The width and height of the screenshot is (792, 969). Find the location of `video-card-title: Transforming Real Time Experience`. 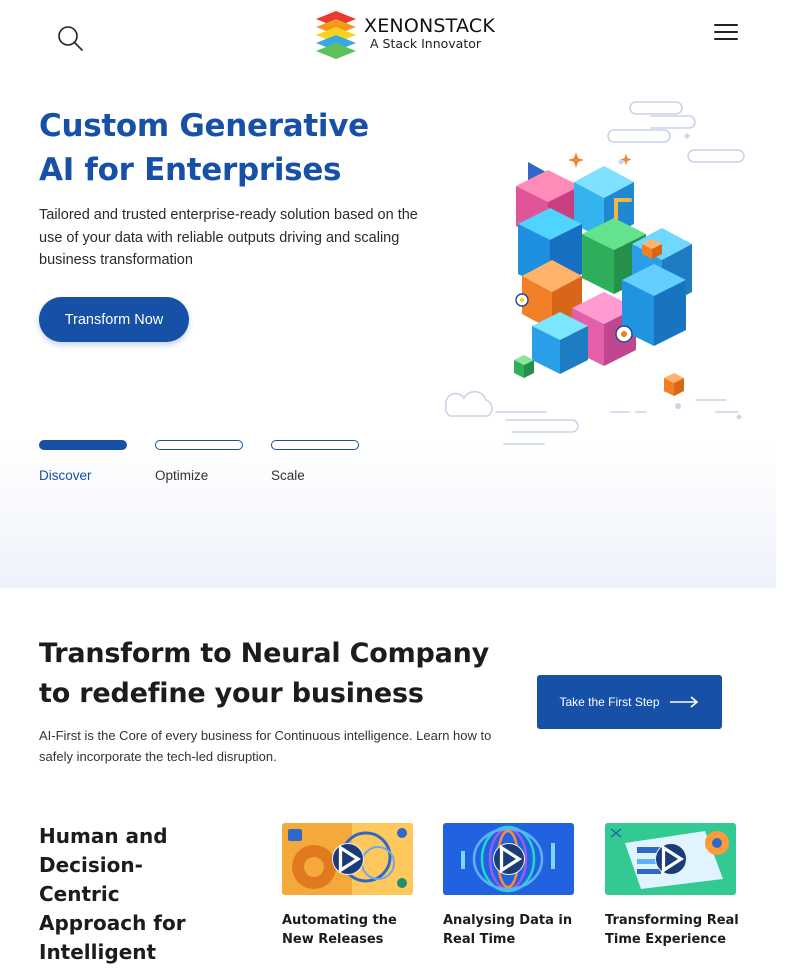

video-card-title: Transforming Real Time Experience is located at coordinates (672, 930).